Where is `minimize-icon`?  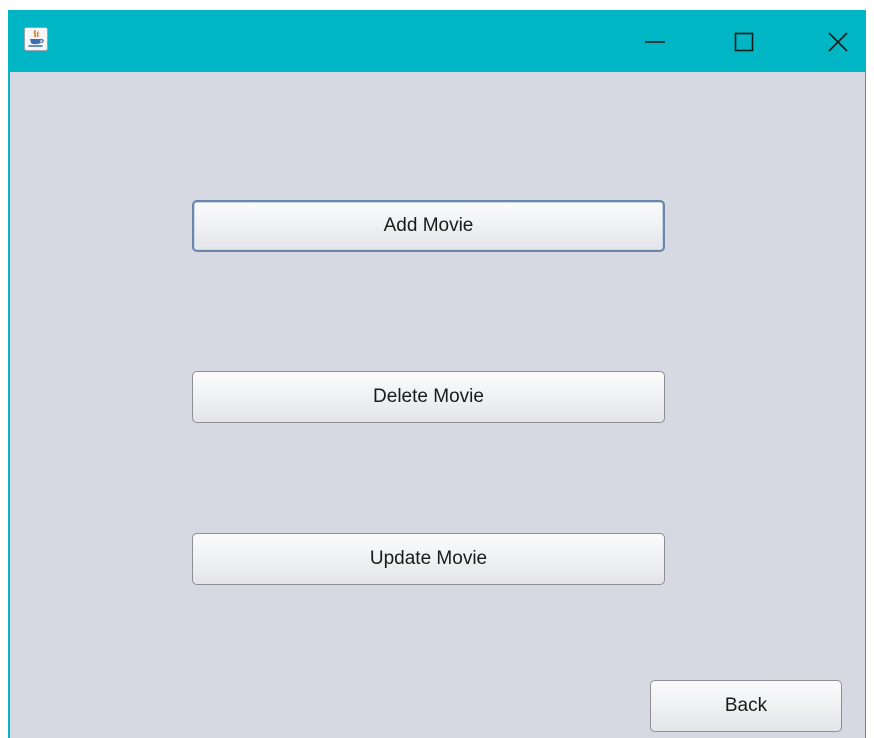
minimize-icon is located at coordinates (655, 42).